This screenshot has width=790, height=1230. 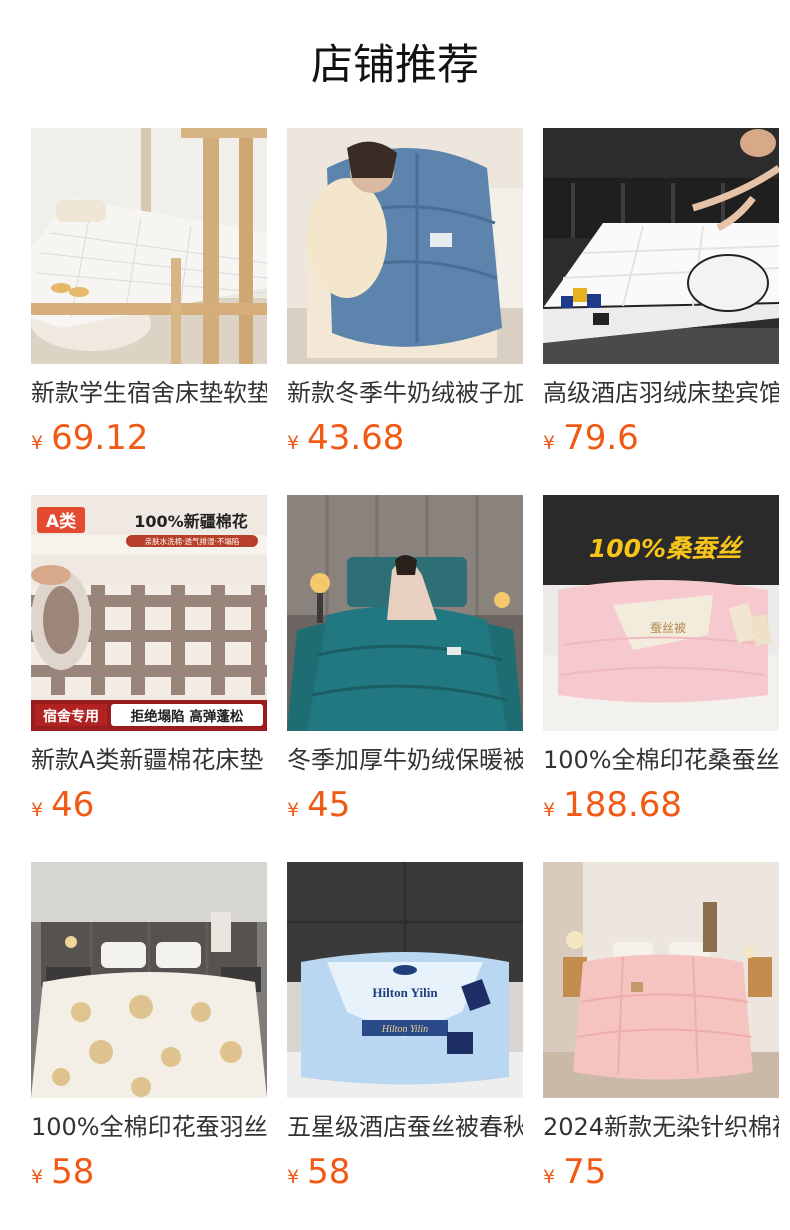 What do you see at coordinates (187, 716) in the screenshot?
I see `tag-right-text: 拒绝塌陷 高弹蓬松` at bounding box center [187, 716].